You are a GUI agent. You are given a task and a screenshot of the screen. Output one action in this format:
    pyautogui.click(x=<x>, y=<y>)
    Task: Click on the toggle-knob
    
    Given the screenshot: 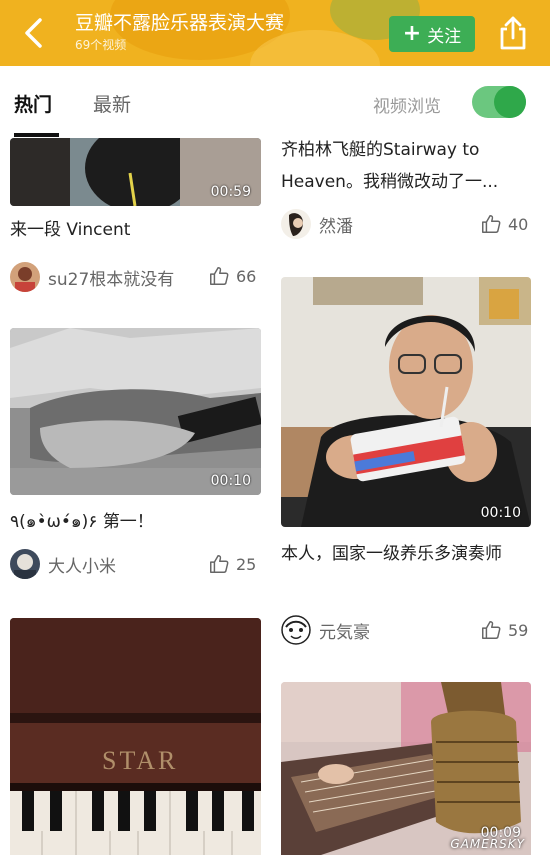 What is the action you would take?
    pyautogui.click(x=510, y=102)
    